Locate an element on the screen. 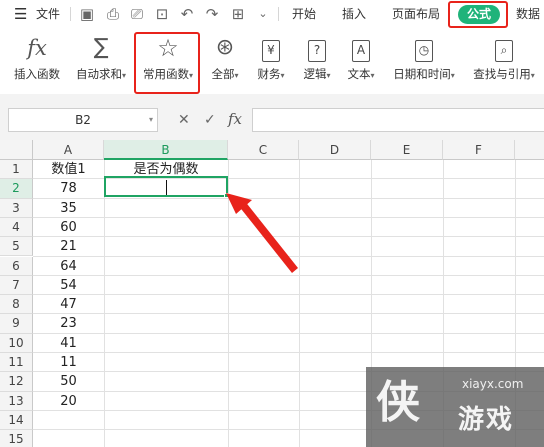 This screenshot has width=544, height=447. row-header: 12 is located at coordinates (16, 382).